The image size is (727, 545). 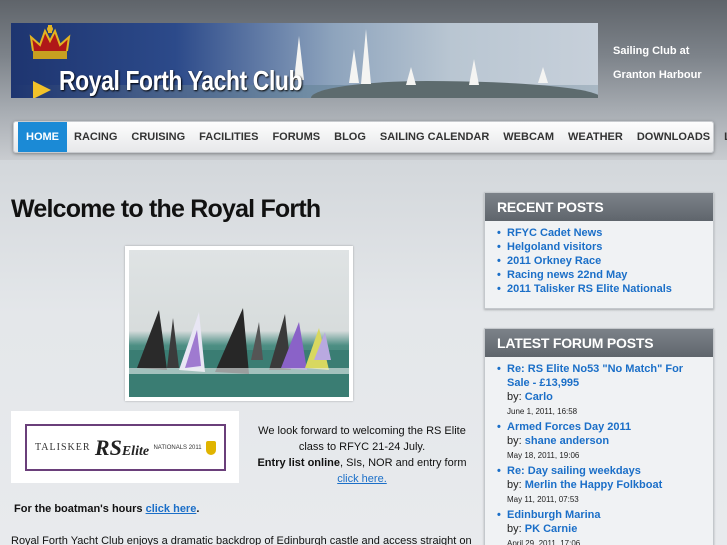 I want to click on regatta-photo-image, so click(x=239, y=323).